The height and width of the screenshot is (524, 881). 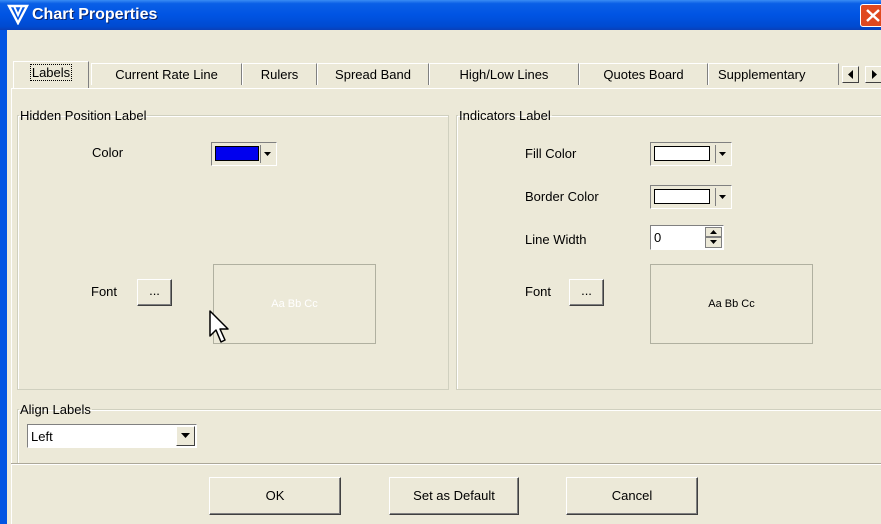 What do you see at coordinates (713, 232) in the screenshot?
I see `spin-up-icon` at bounding box center [713, 232].